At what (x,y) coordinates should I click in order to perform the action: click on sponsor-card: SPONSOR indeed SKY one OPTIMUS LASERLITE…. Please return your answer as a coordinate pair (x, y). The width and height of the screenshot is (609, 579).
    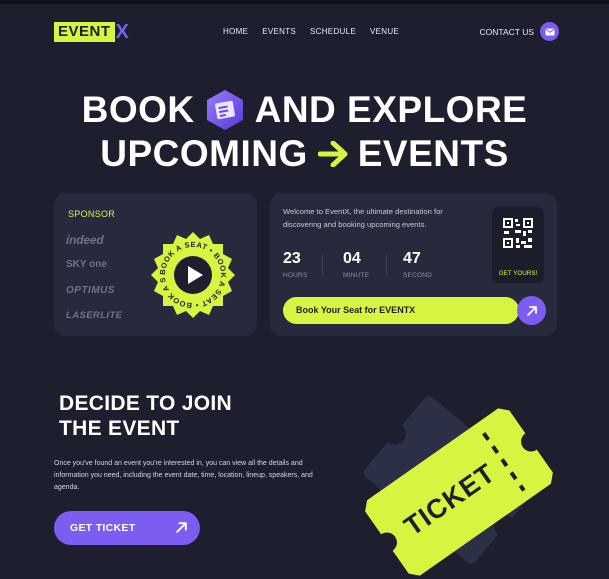
    Looking at the image, I should click on (155, 264).